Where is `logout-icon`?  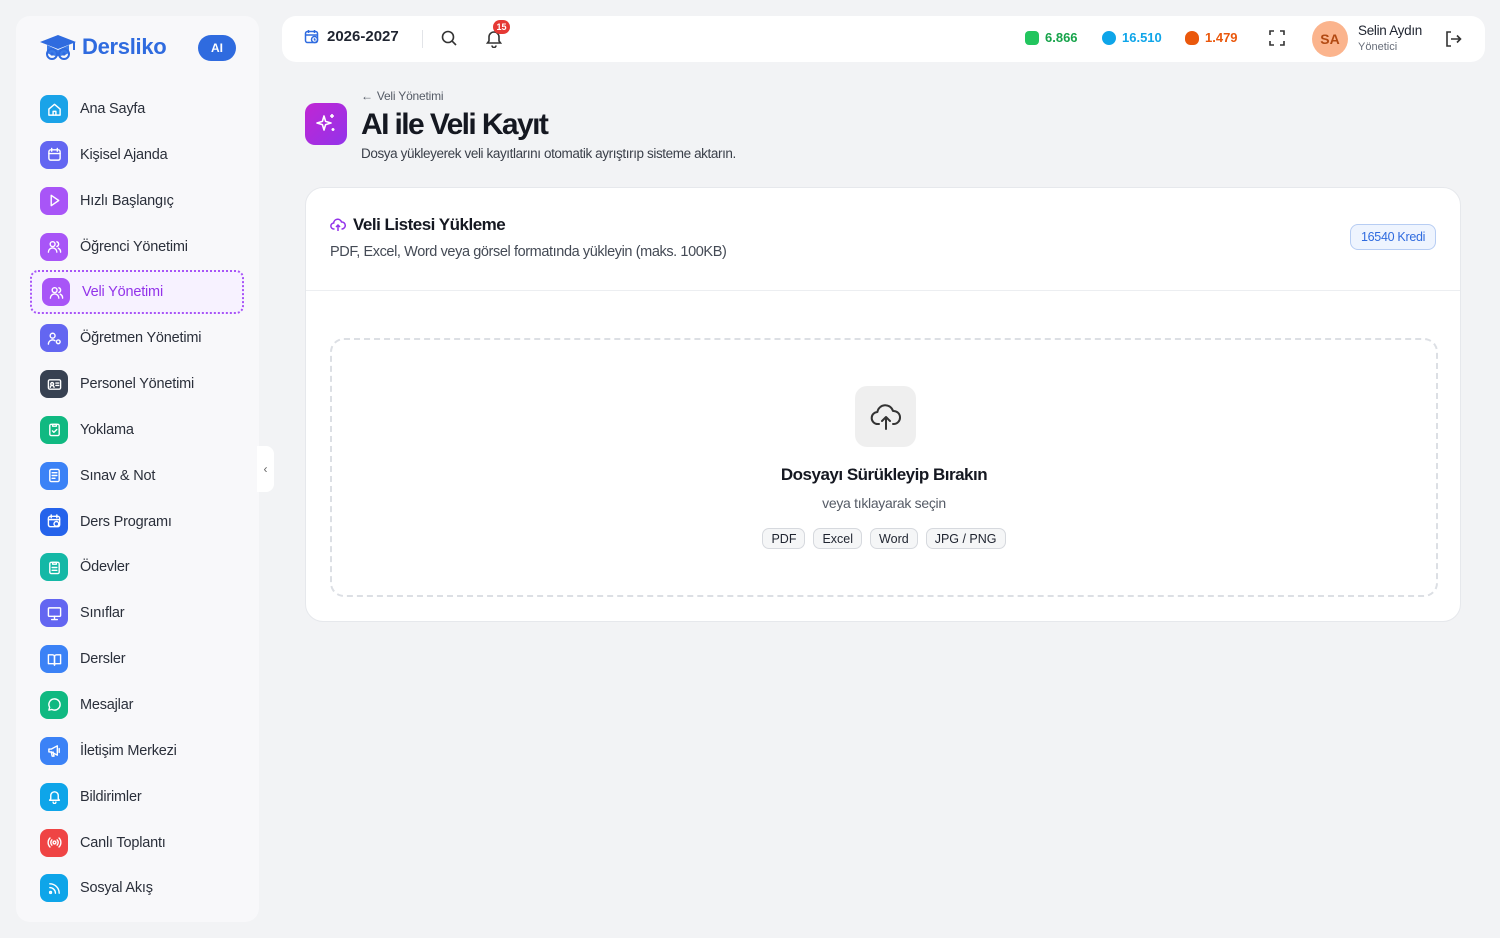 logout-icon is located at coordinates (1454, 39).